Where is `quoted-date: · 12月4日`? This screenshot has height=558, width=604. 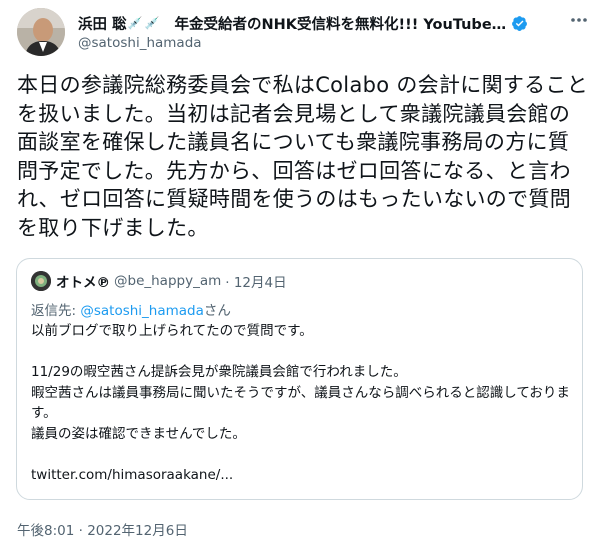
quoted-date: · 12月4日 is located at coordinates (256, 283).